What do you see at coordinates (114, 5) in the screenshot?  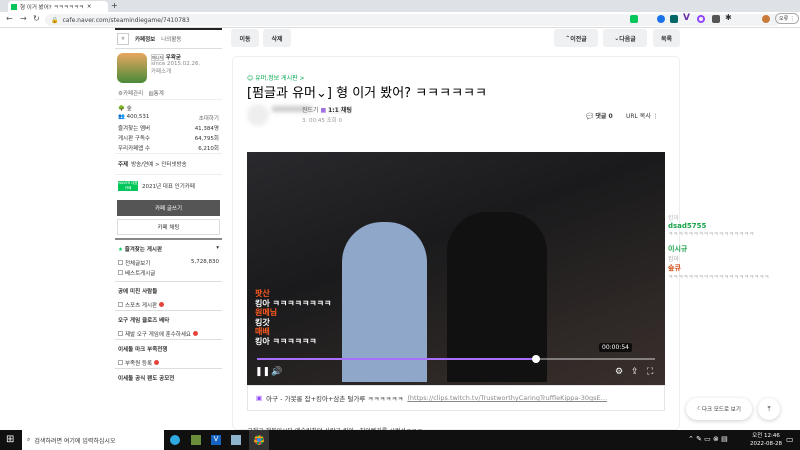 I see `new-tab-button: +` at bounding box center [114, 5].